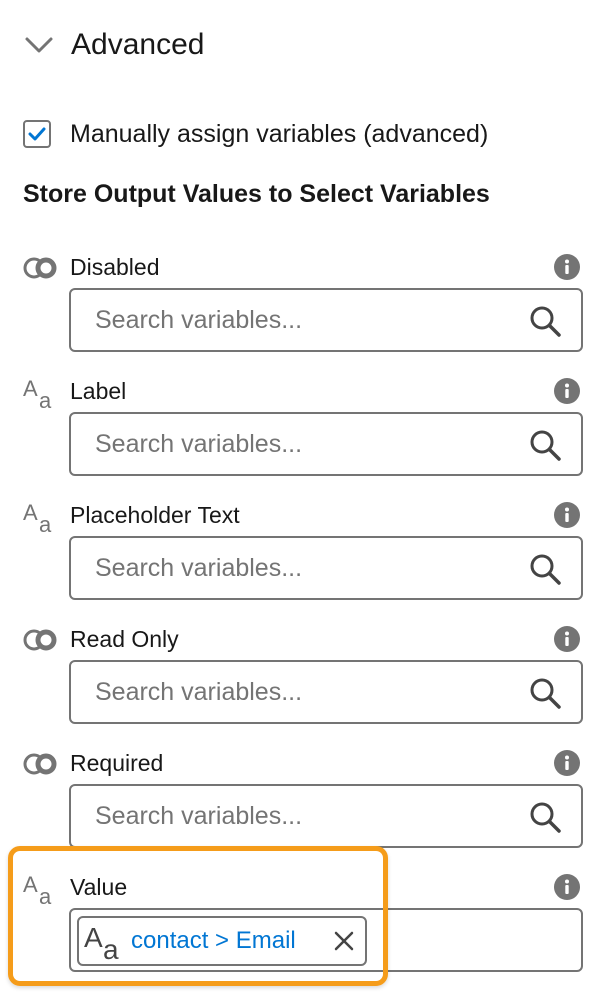 This screenshot has height=1004, width=604. Describe the element at coordinates (124, 639) in the screenshot. I see `field-label: Read Only` at that location.